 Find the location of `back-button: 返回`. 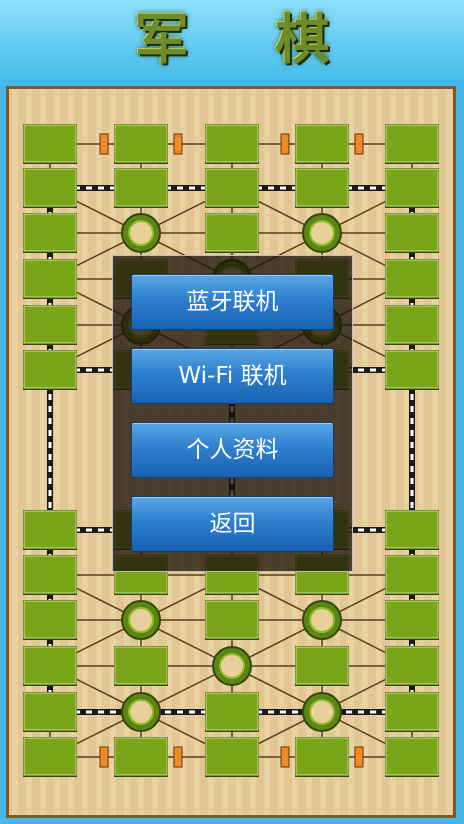

back-button: 返回 is located at coordinates (232, 524).